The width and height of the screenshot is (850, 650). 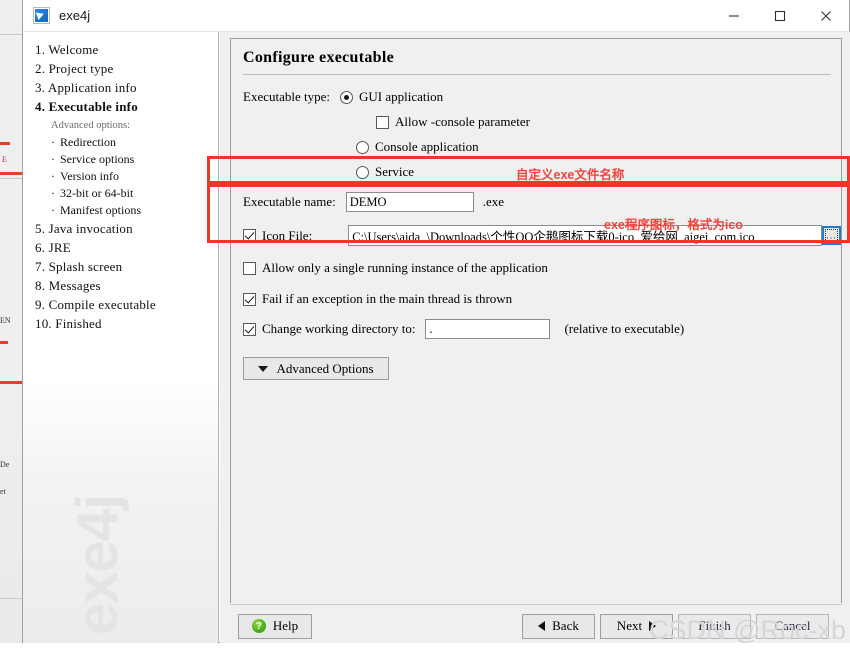 What do you see at coordinates (653, 626) in the screenshot?
I see `chevron-right-icon` at bounding box center [653, 626].